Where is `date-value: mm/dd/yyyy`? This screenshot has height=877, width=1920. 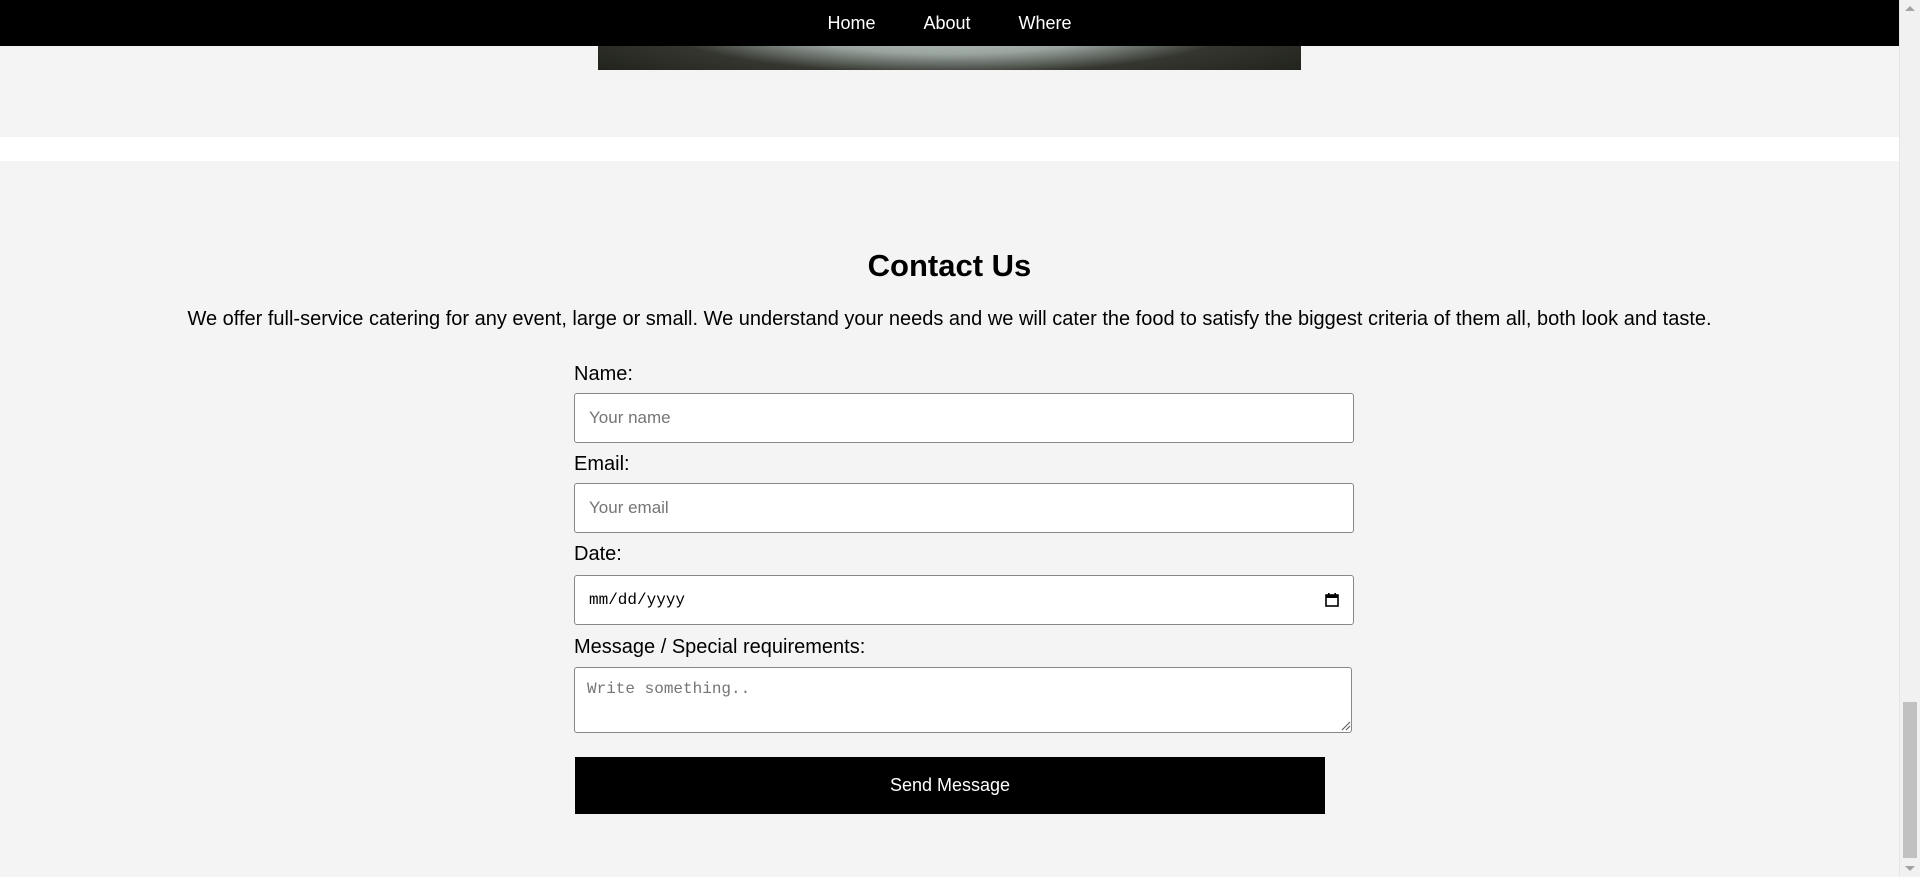 date-value: mm/dd/yyyy is located at coordinates (637, 600).